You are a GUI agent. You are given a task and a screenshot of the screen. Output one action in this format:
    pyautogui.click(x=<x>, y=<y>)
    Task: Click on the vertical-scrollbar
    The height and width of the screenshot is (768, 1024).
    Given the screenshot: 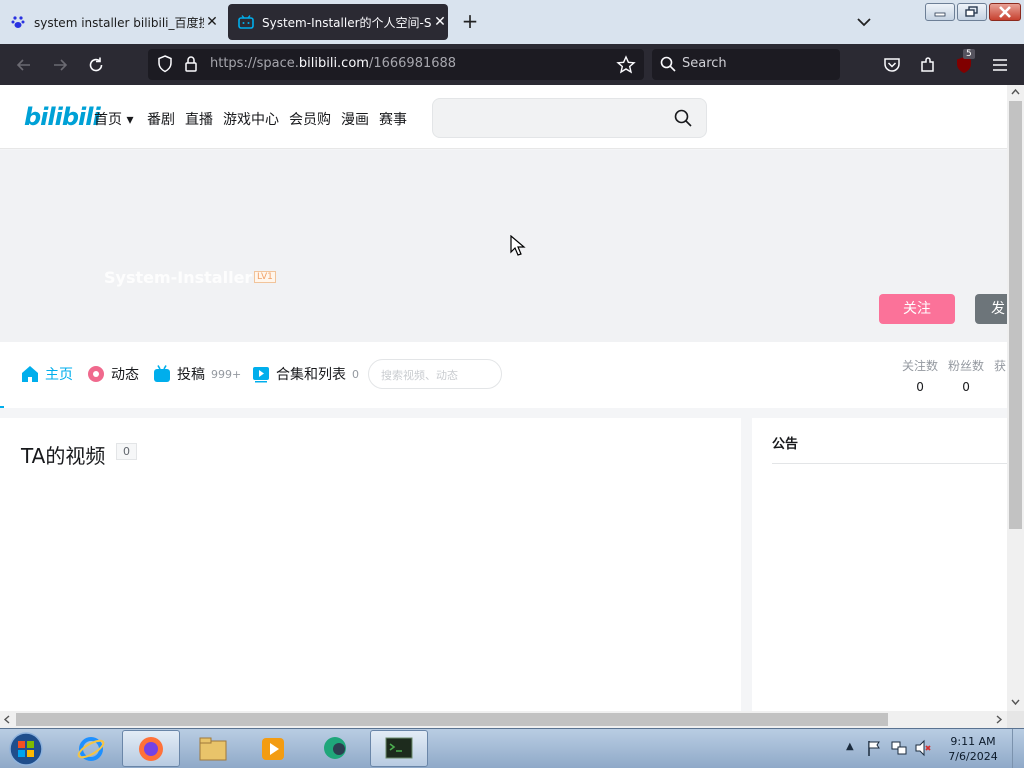 What is the action you would take?
    pyautogui.click(x=1015, y=398)
    